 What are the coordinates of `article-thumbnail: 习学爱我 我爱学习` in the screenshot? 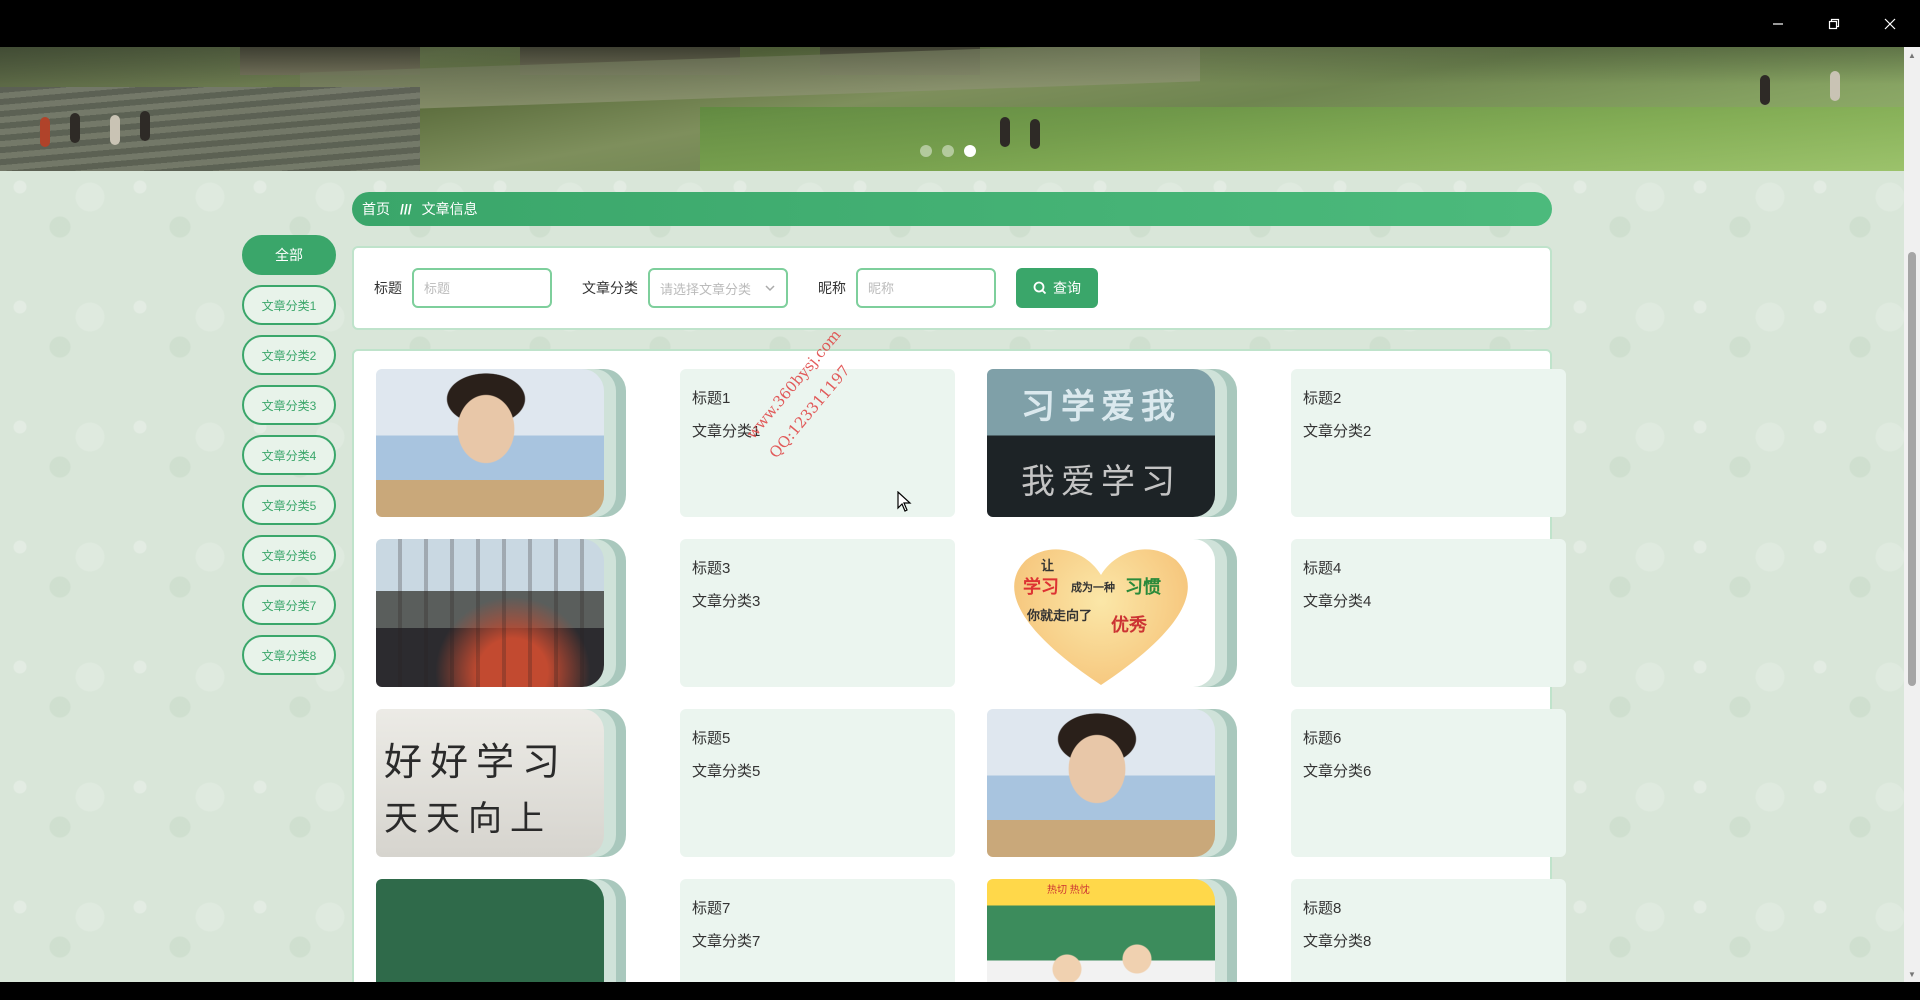 It's located at (1112, 443).